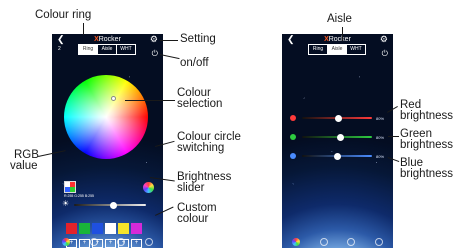  Describe the element at coordinates (106, 117) in the screenshot. I see `colour-ring` at that location.